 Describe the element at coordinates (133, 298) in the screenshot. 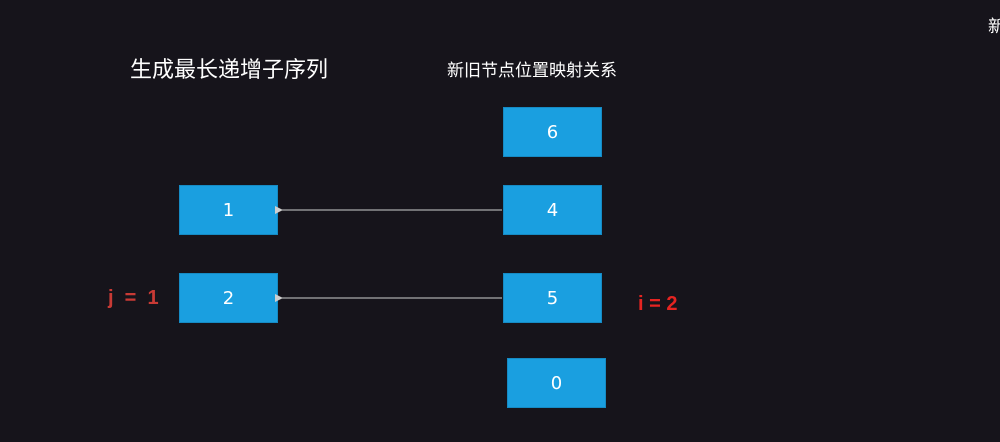

I see `j-pointer-label: j = 1` at that location.